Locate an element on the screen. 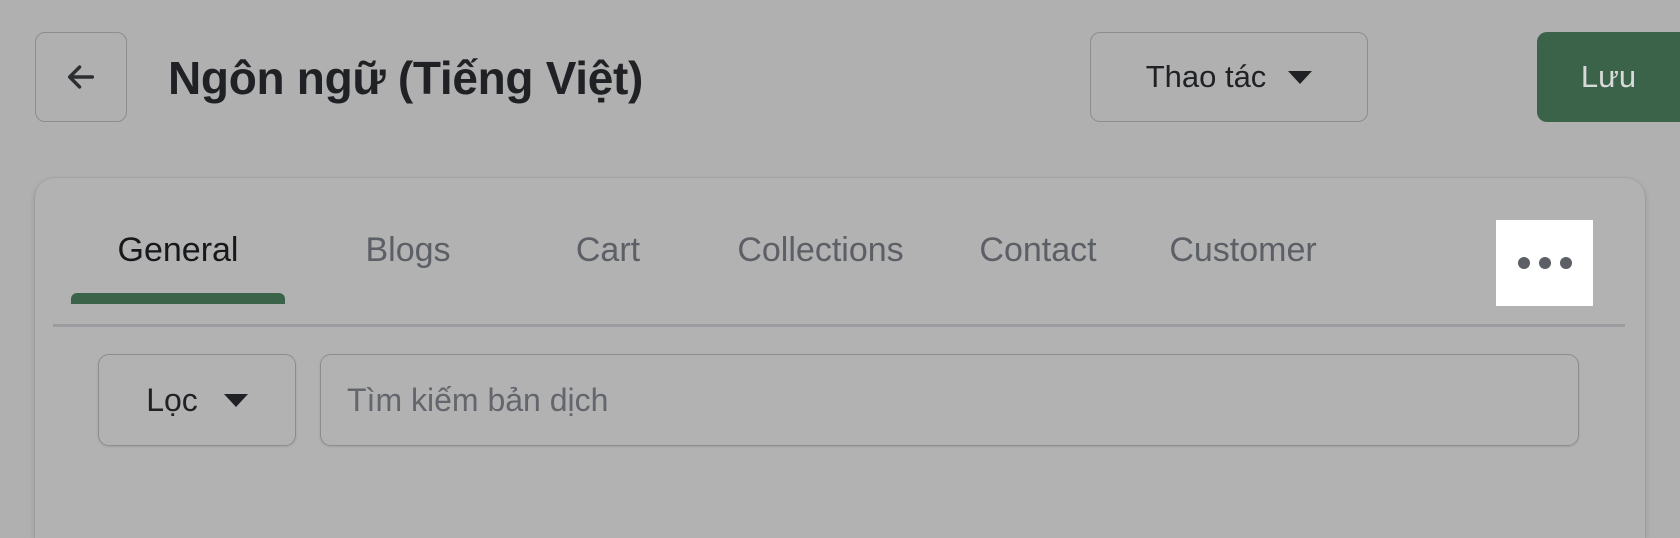 The width and height of the screenshot is (1680, 538). tab-collections: Collections is located at coordinates (820, 252).